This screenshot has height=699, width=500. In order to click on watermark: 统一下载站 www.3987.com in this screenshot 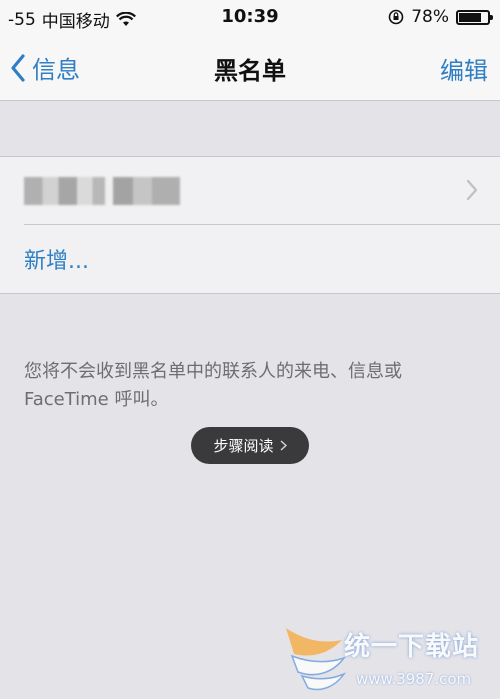, I will do `click(388, 658)`.